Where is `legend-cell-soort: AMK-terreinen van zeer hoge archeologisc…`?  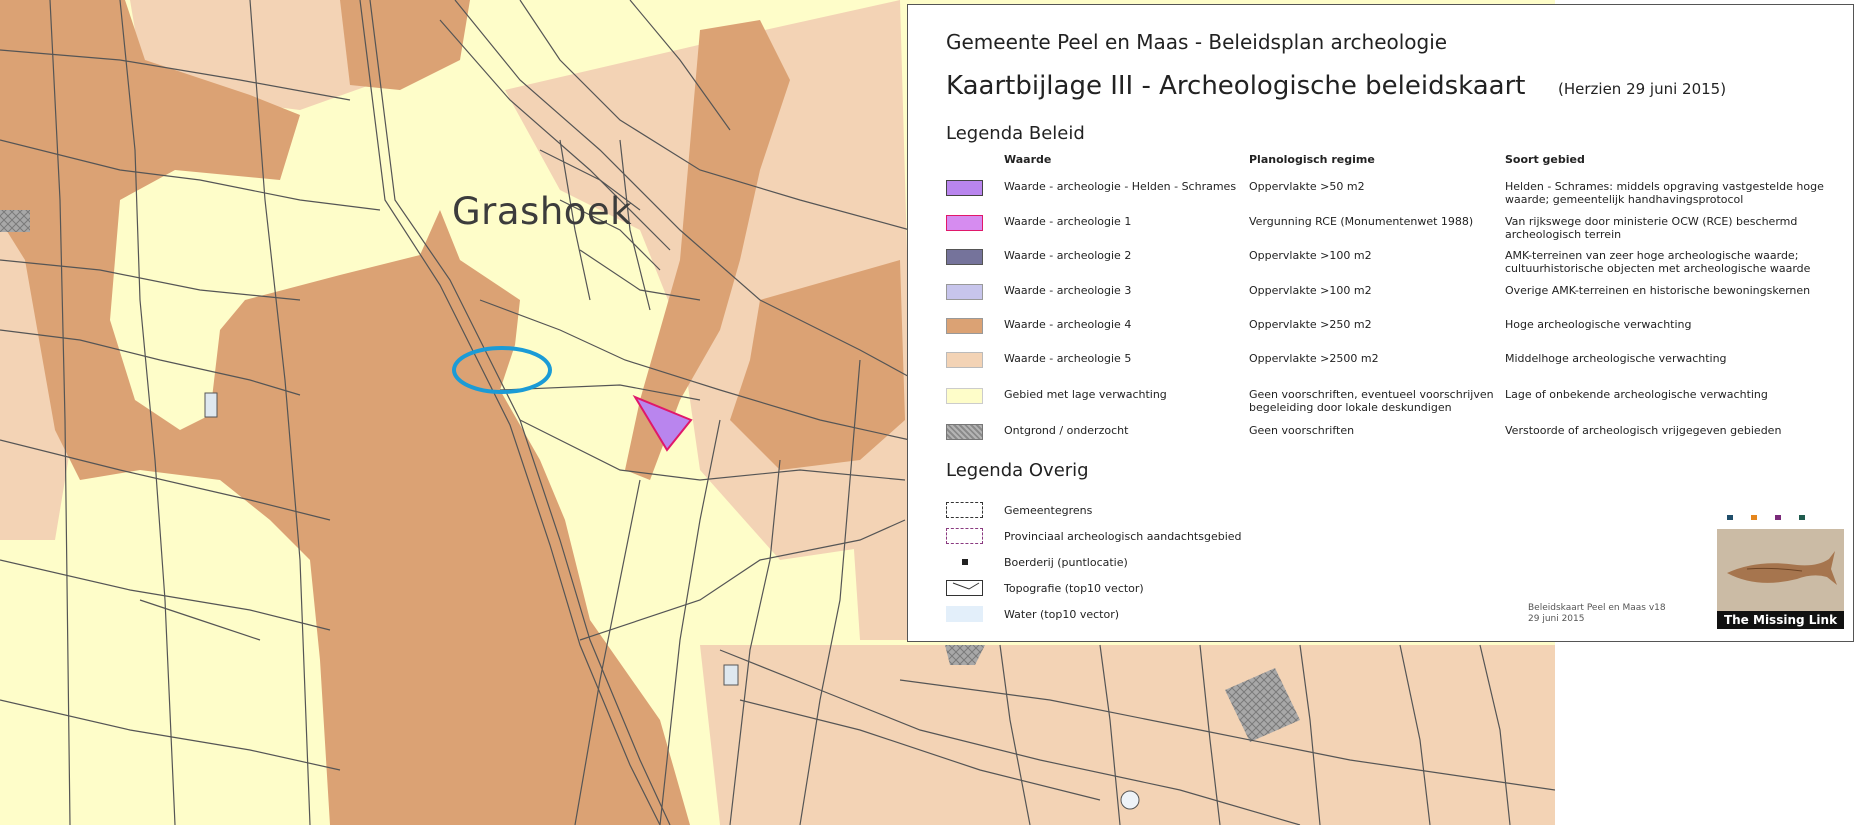
legend-cell-soort: AMK-terreinen van zeer hoge archeologisc… is located at coordinates (1658, 262).